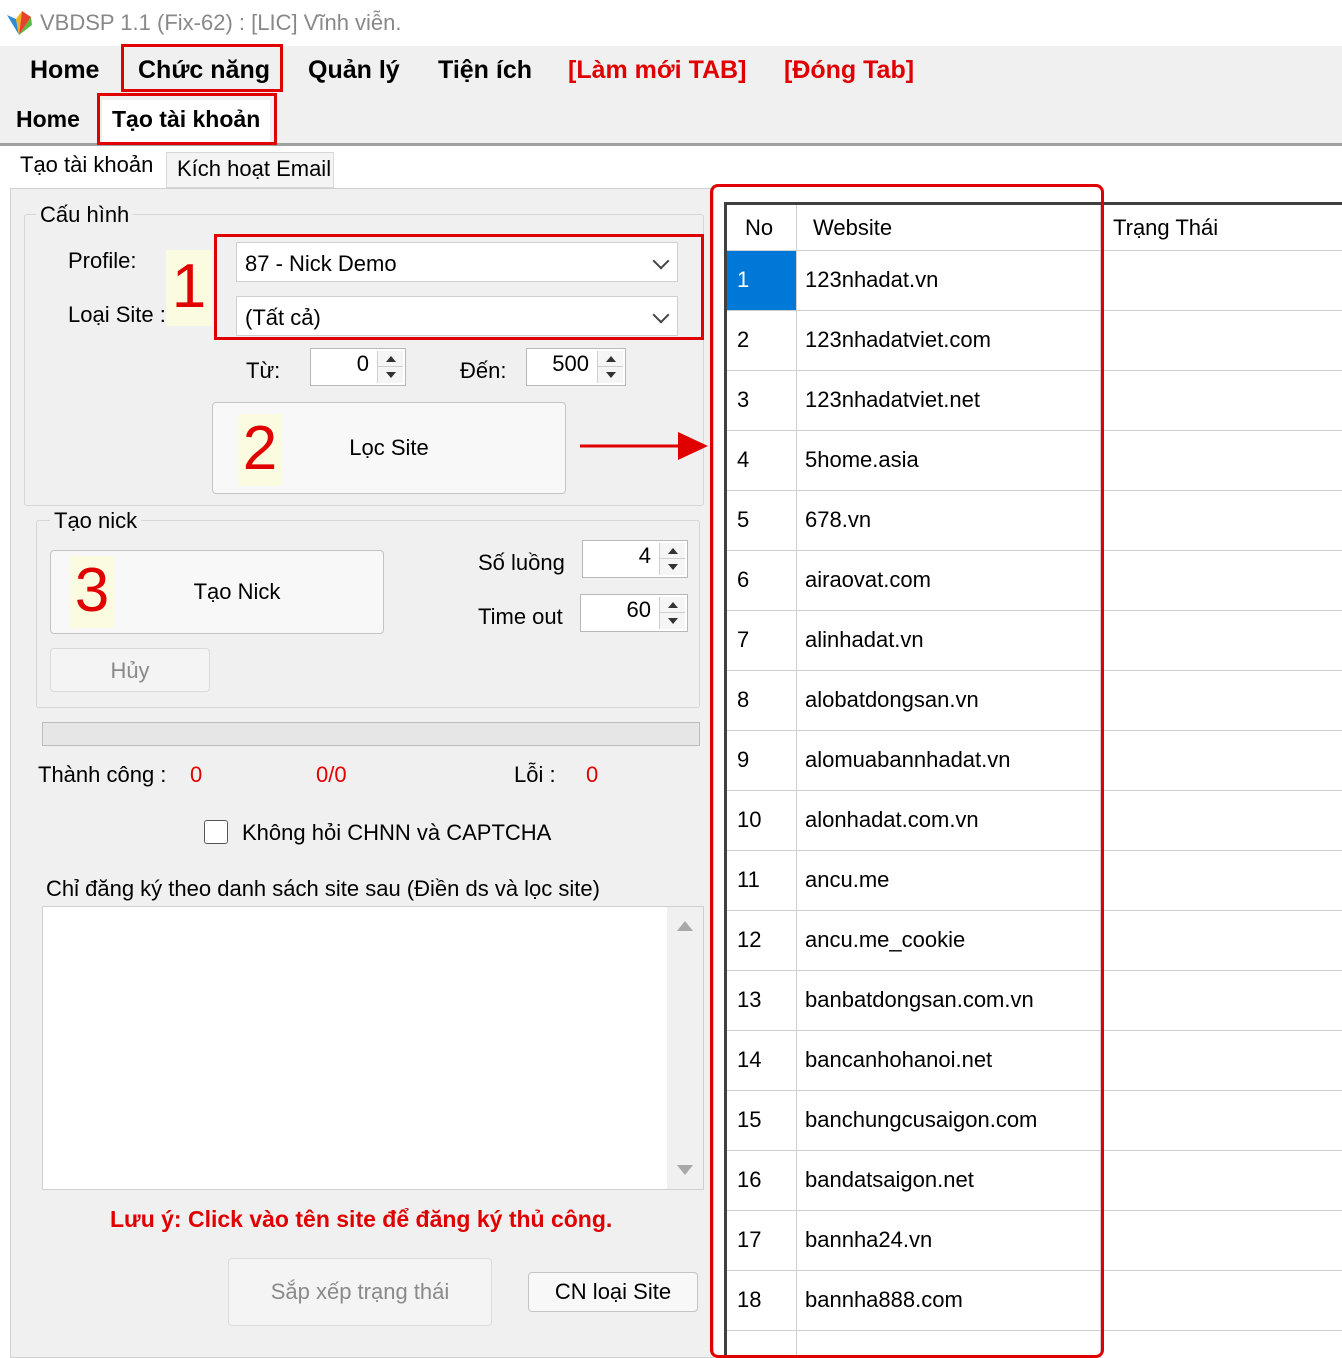  Describe the element at coordinates (331, 774) in the screenshot. I see `progress-count: 0/0` at that location.